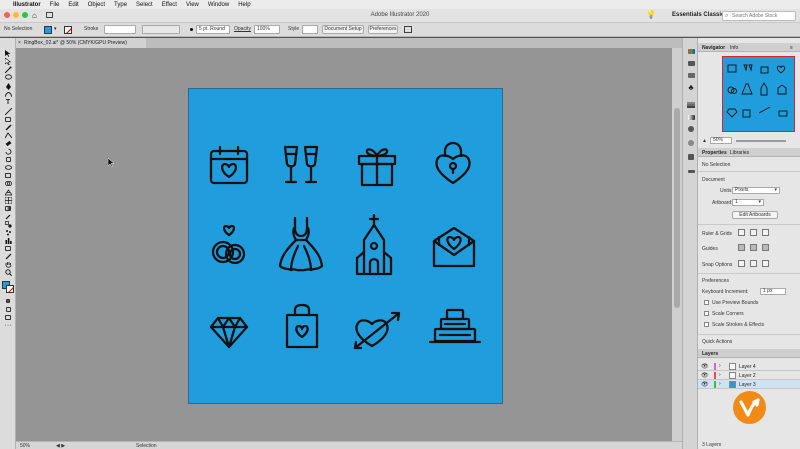 This screenshot has height=449, width=800. What do you see at coordinates (8, 272) in the screenshot?
I see `zoom-tool-icon` at bounding box center [8, 272].